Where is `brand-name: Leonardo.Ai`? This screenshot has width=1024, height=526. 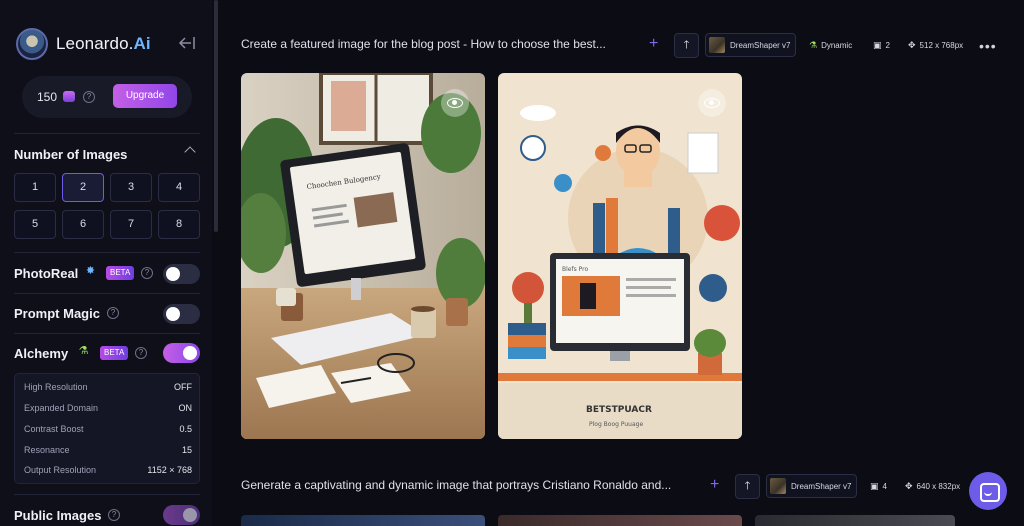
brand-name: Leonardo.Ai is located at coordinates (103, 44).